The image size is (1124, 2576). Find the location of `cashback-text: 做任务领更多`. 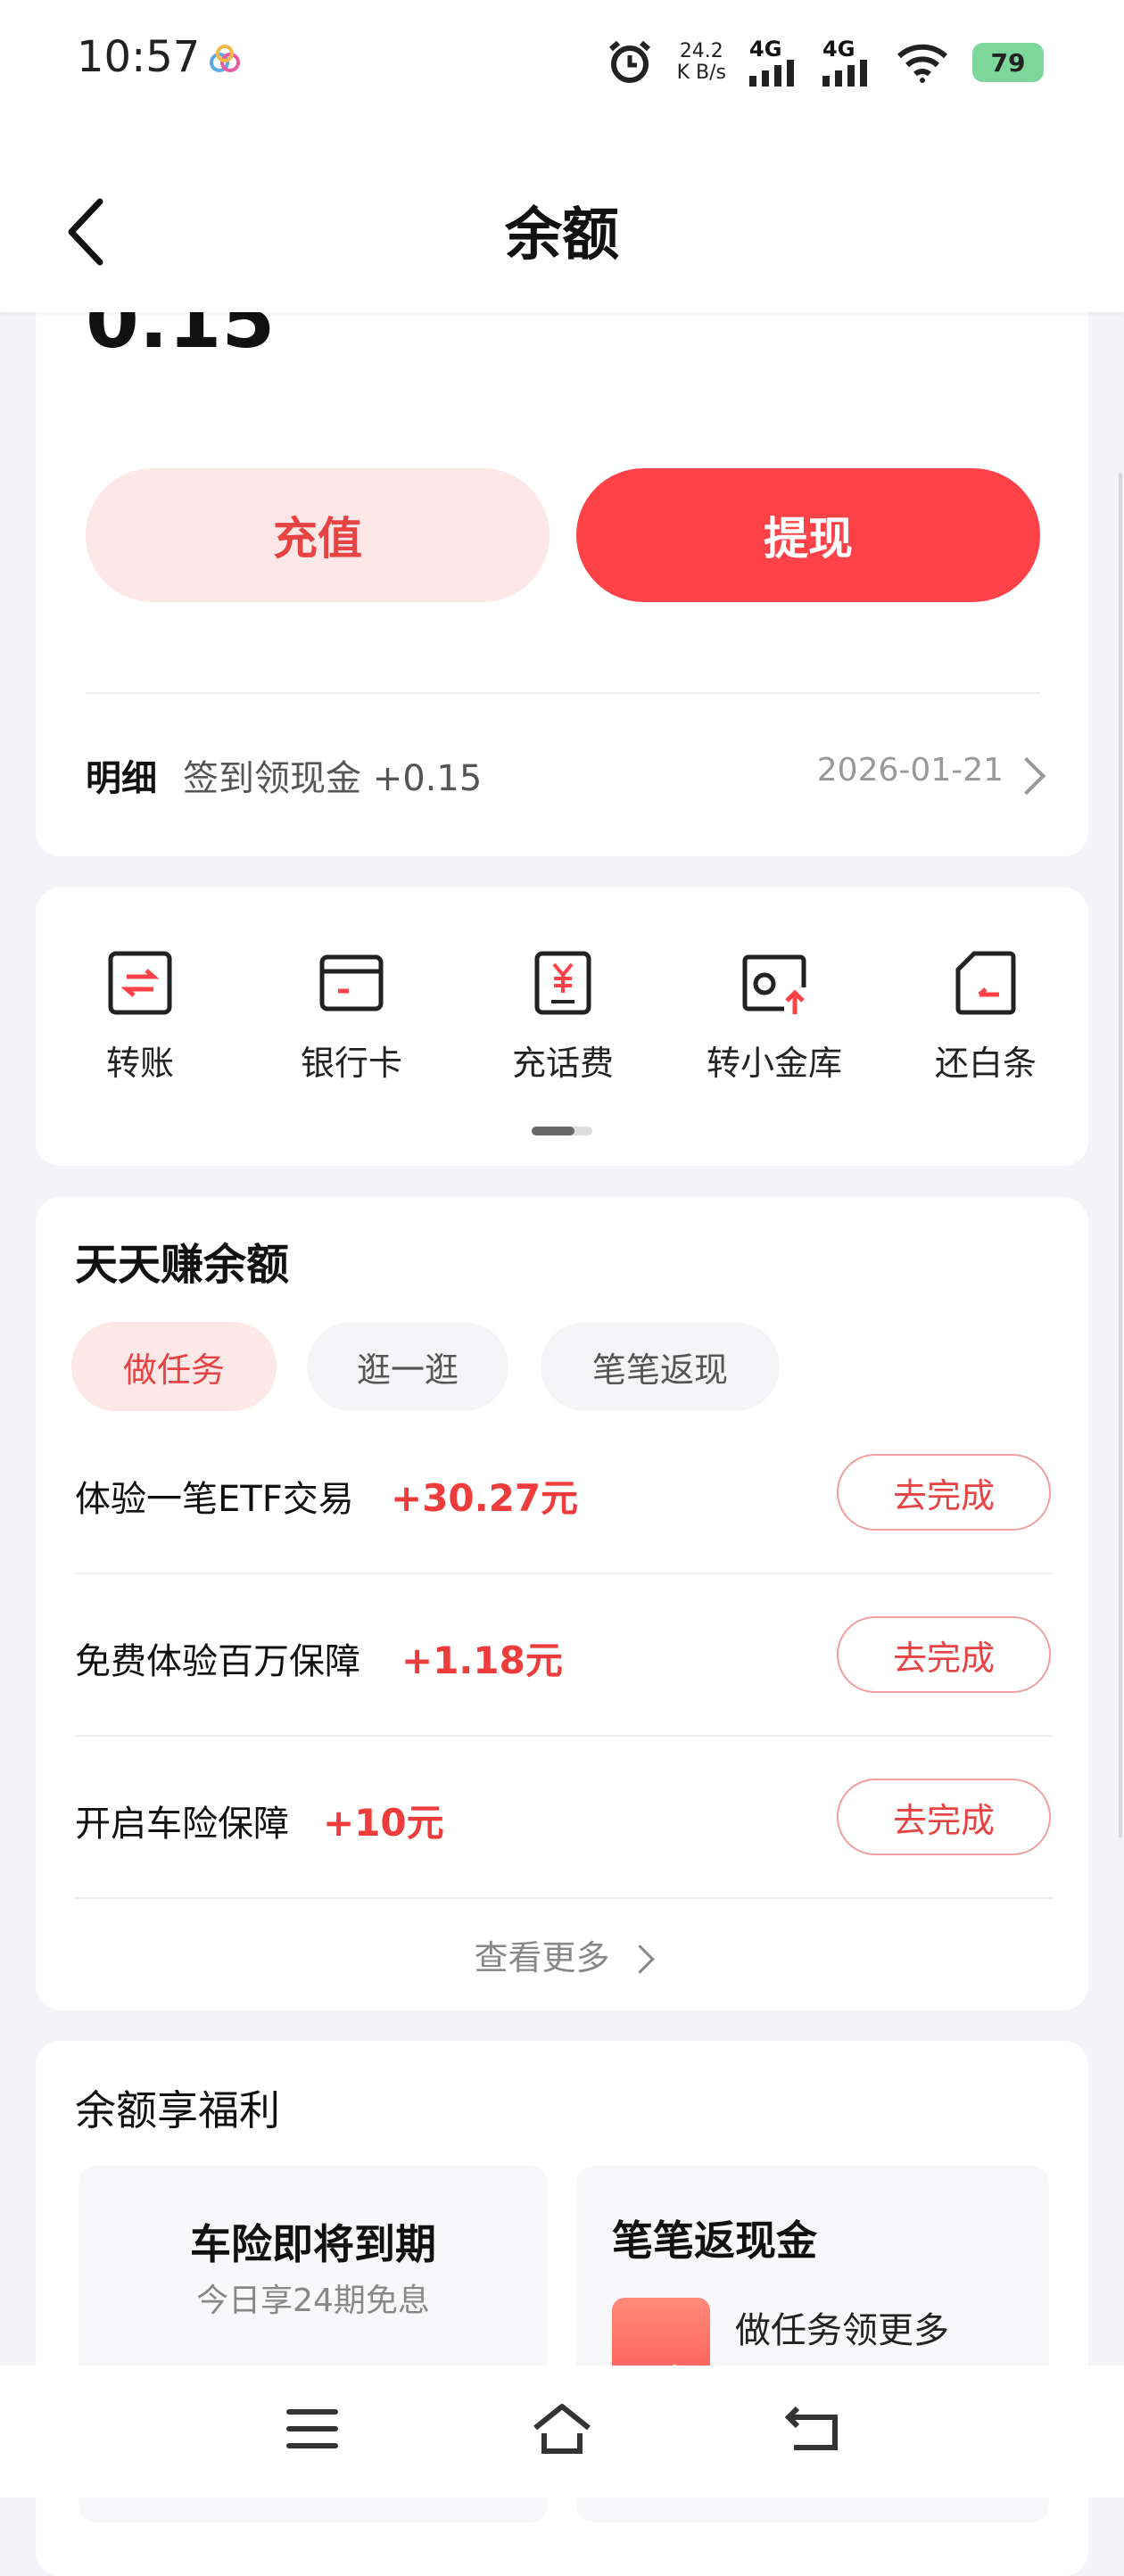

cashback-text: 做任务领更多 is located at coordinates (842, 2330).